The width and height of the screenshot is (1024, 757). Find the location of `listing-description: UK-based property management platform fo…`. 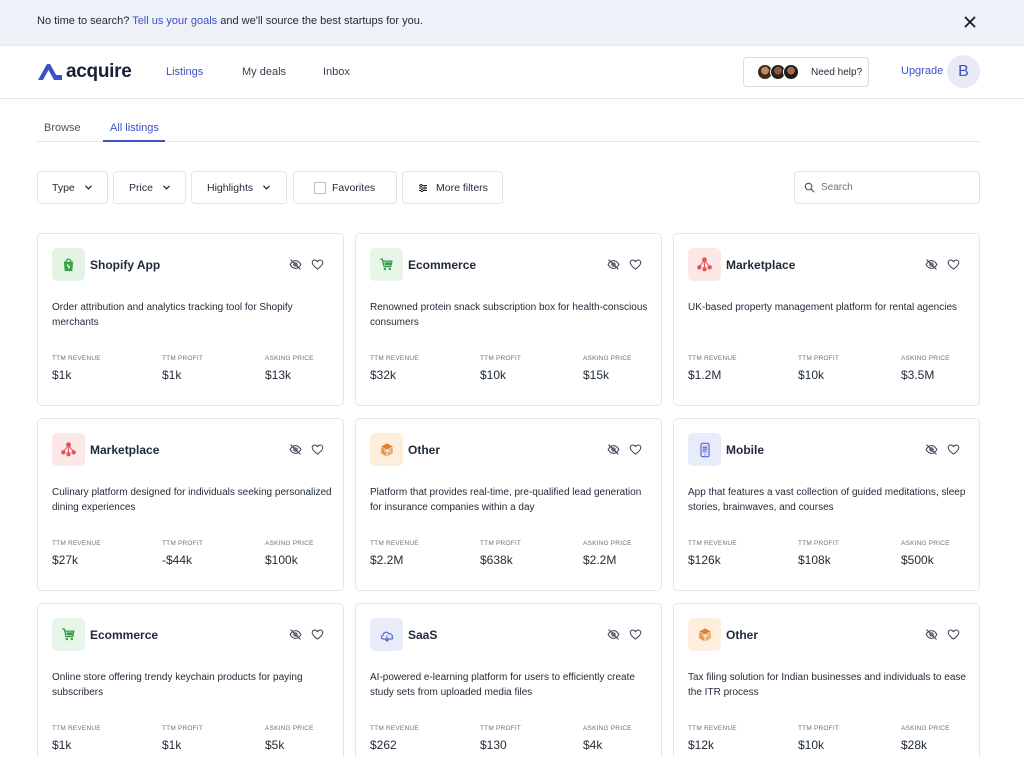

listing-description: UK-based property management platform fo… is located at coordinates (823, 307).